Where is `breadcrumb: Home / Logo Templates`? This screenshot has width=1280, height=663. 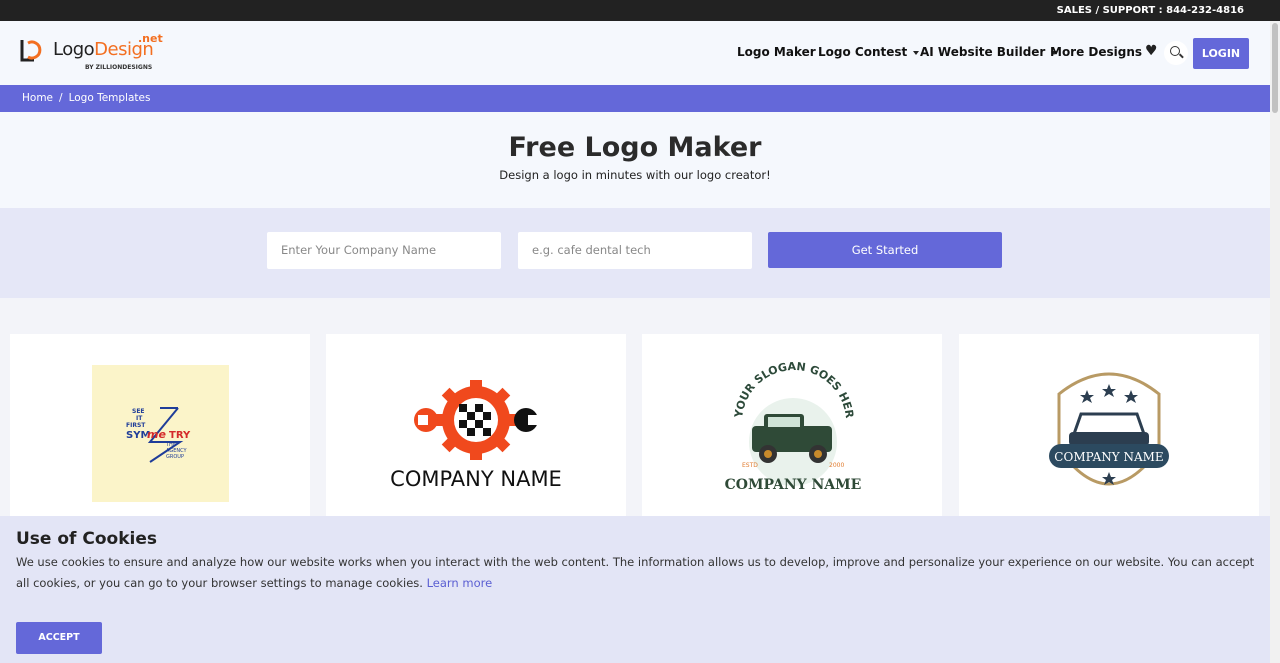 breadcrumb: Home / Logo Templates is located at coordinates (635, 98).